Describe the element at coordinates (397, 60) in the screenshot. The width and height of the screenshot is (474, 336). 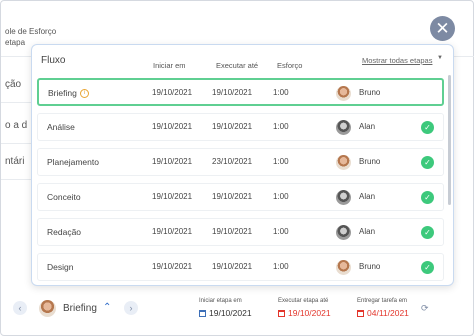
I see `show-all-stages-link: Mostrar todas etapas` at that location.